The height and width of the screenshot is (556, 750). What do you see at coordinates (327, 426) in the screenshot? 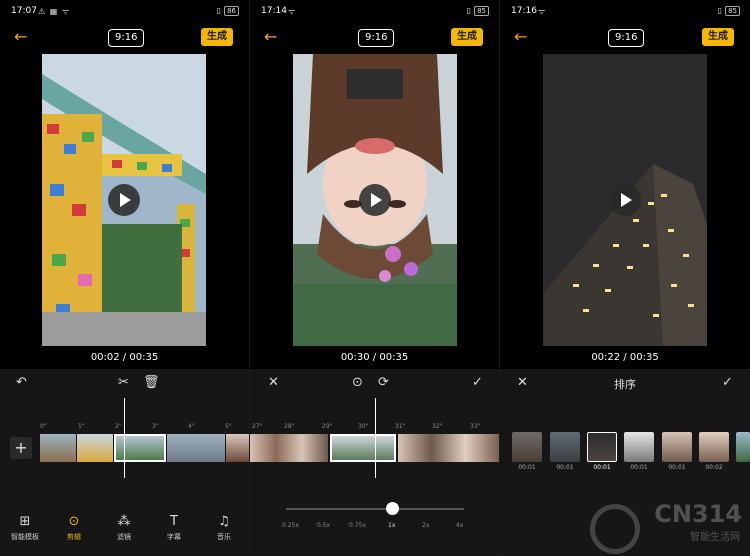
I see `ruler-tick: 29"` at bounding box center [327, 426].